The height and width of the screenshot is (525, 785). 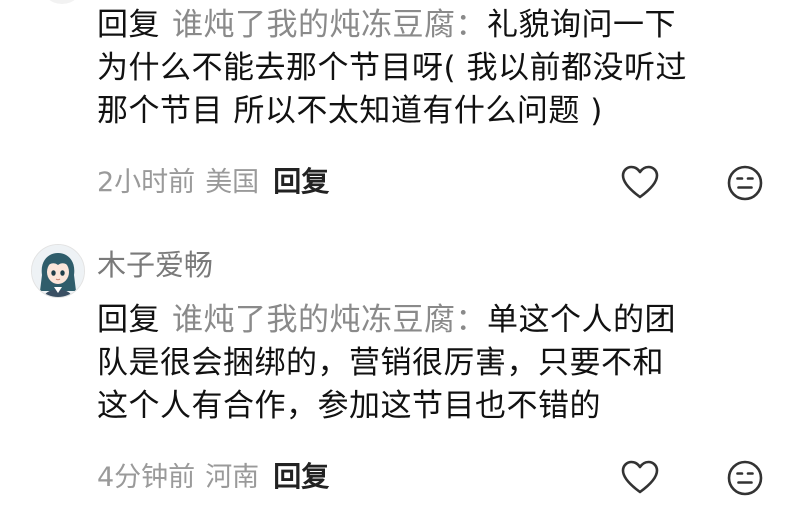 I want to click on comment-location: 河南, so click(x=232, y=477).